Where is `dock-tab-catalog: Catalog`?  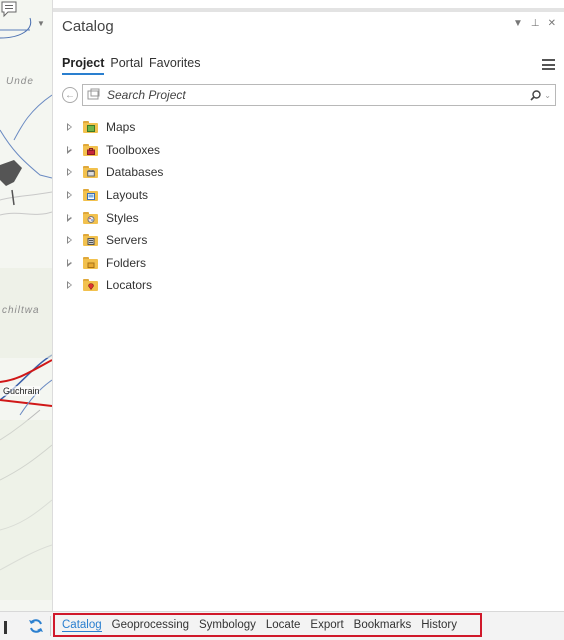 dock-tab-catalog: Catalog is located at coordinates (82, 625).